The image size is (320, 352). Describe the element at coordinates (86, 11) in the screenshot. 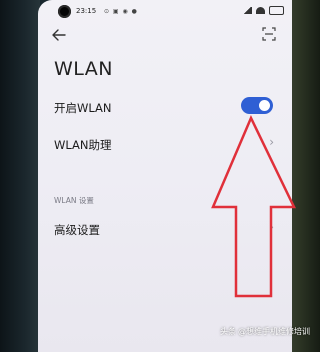

I see `status-time: 23:15` at that location.